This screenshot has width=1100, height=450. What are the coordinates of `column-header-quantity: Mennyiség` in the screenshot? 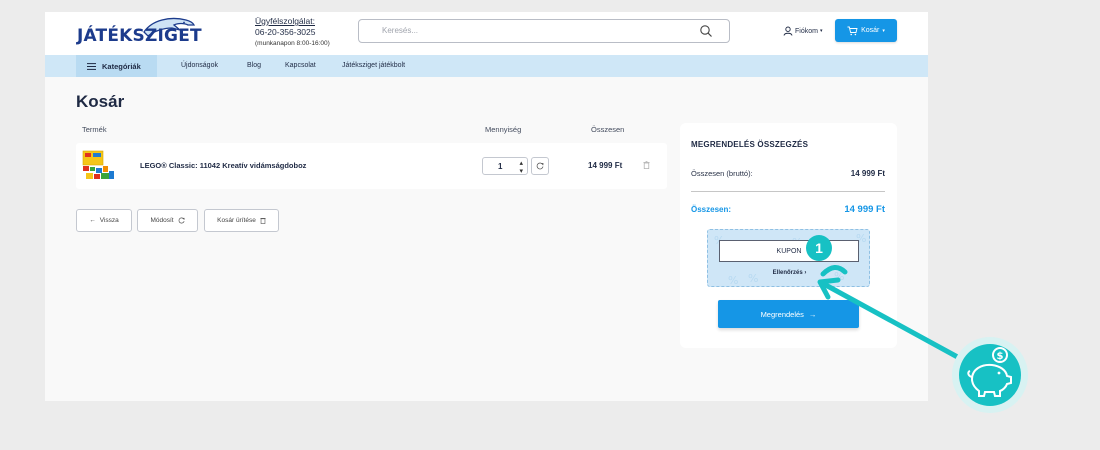 It's located at (503, 129).